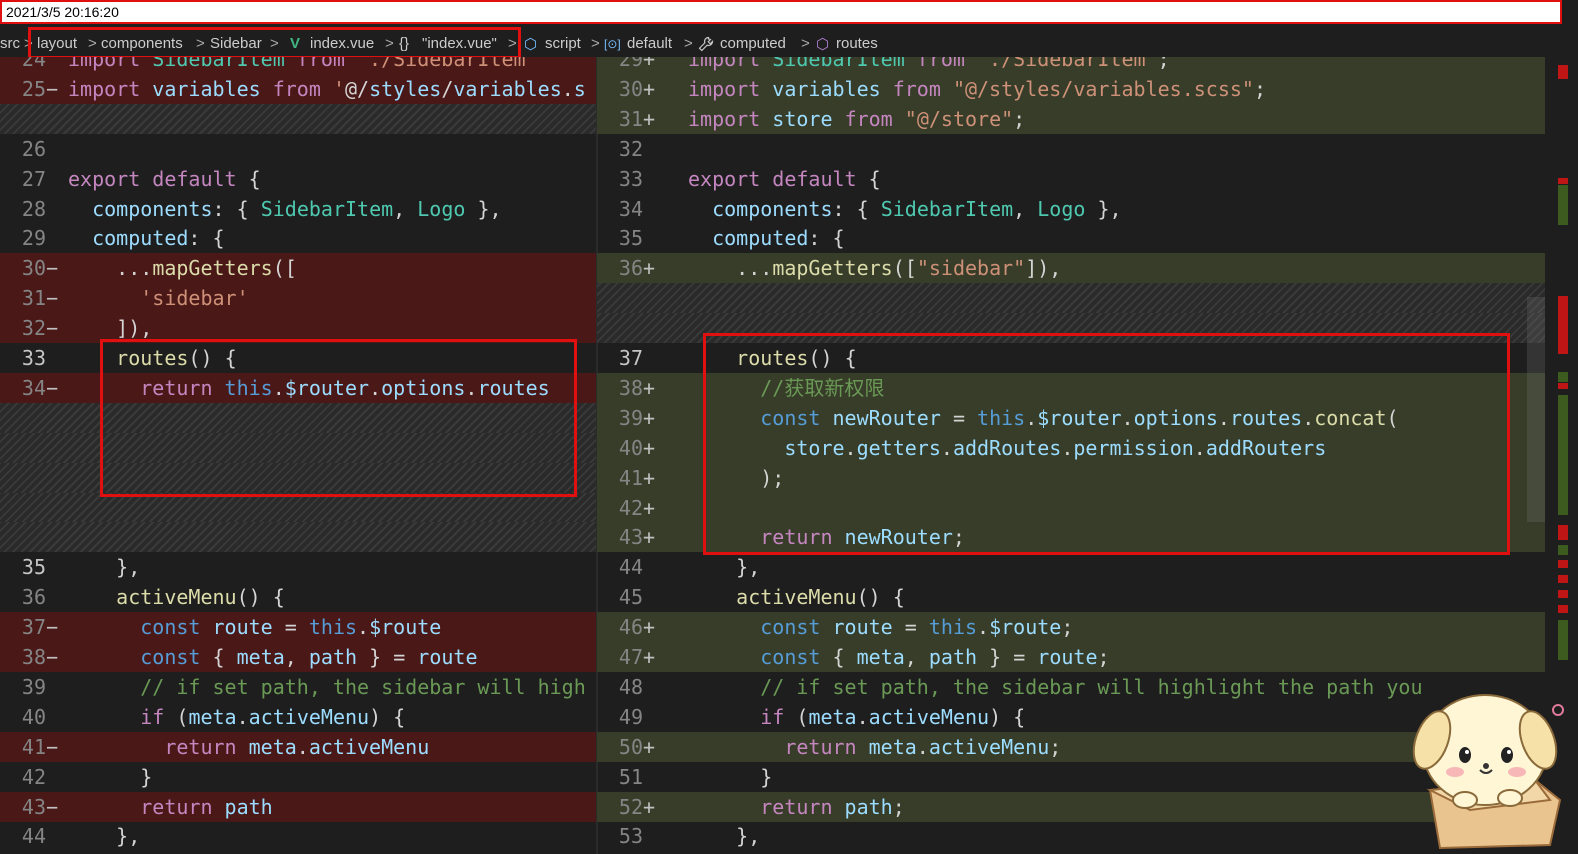 This screenshot has width=1578, height=854. I want to click on code-text: export default {, so click(164, 178).